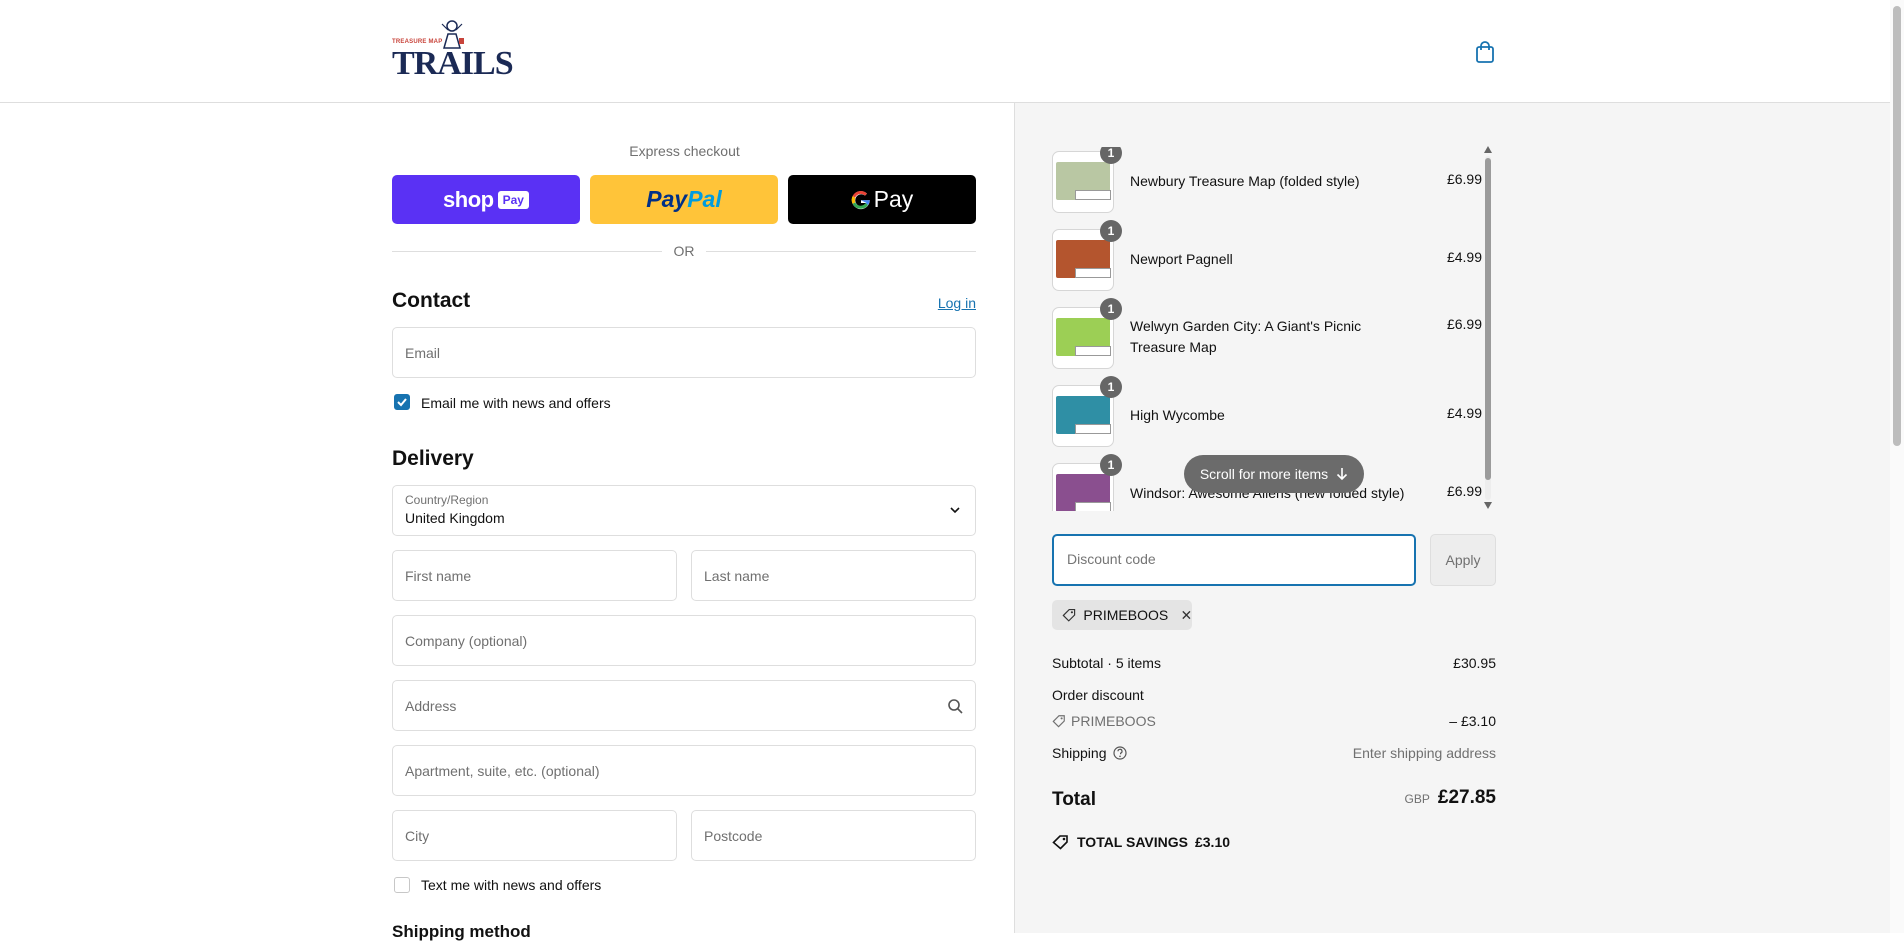  Describe the element at coordinates (534, 835) in the screenshot. I see `city-field: City` at that location.